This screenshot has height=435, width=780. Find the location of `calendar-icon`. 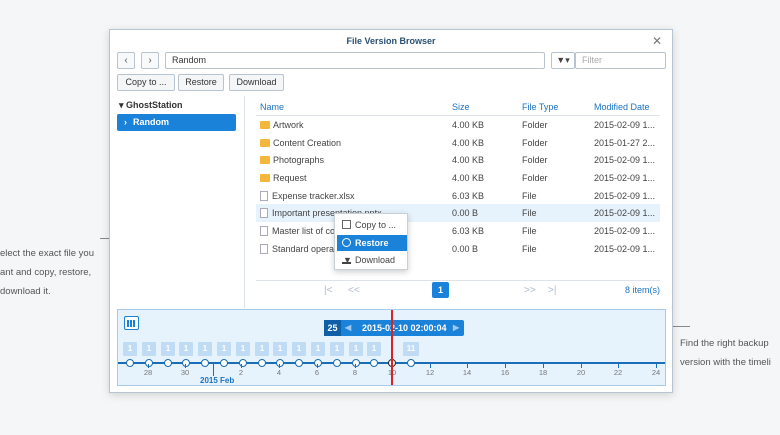

calendar-icon is located at coordinates (131, 323).